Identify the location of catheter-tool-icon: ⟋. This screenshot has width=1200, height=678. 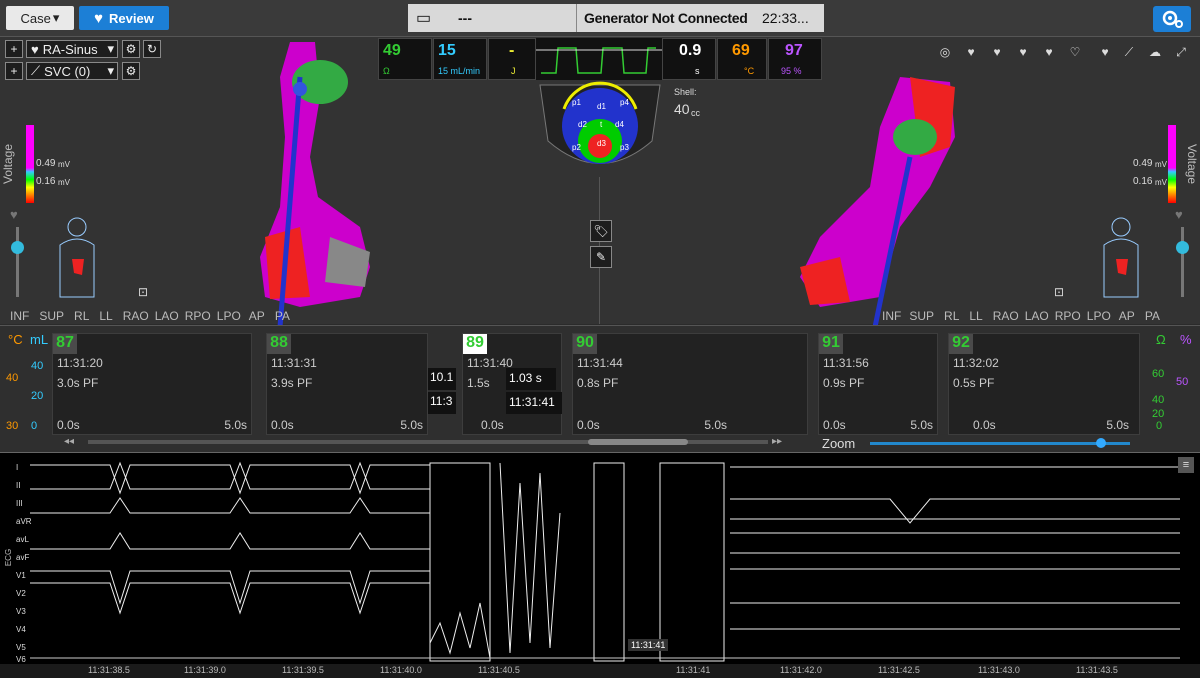
(1129, 52).